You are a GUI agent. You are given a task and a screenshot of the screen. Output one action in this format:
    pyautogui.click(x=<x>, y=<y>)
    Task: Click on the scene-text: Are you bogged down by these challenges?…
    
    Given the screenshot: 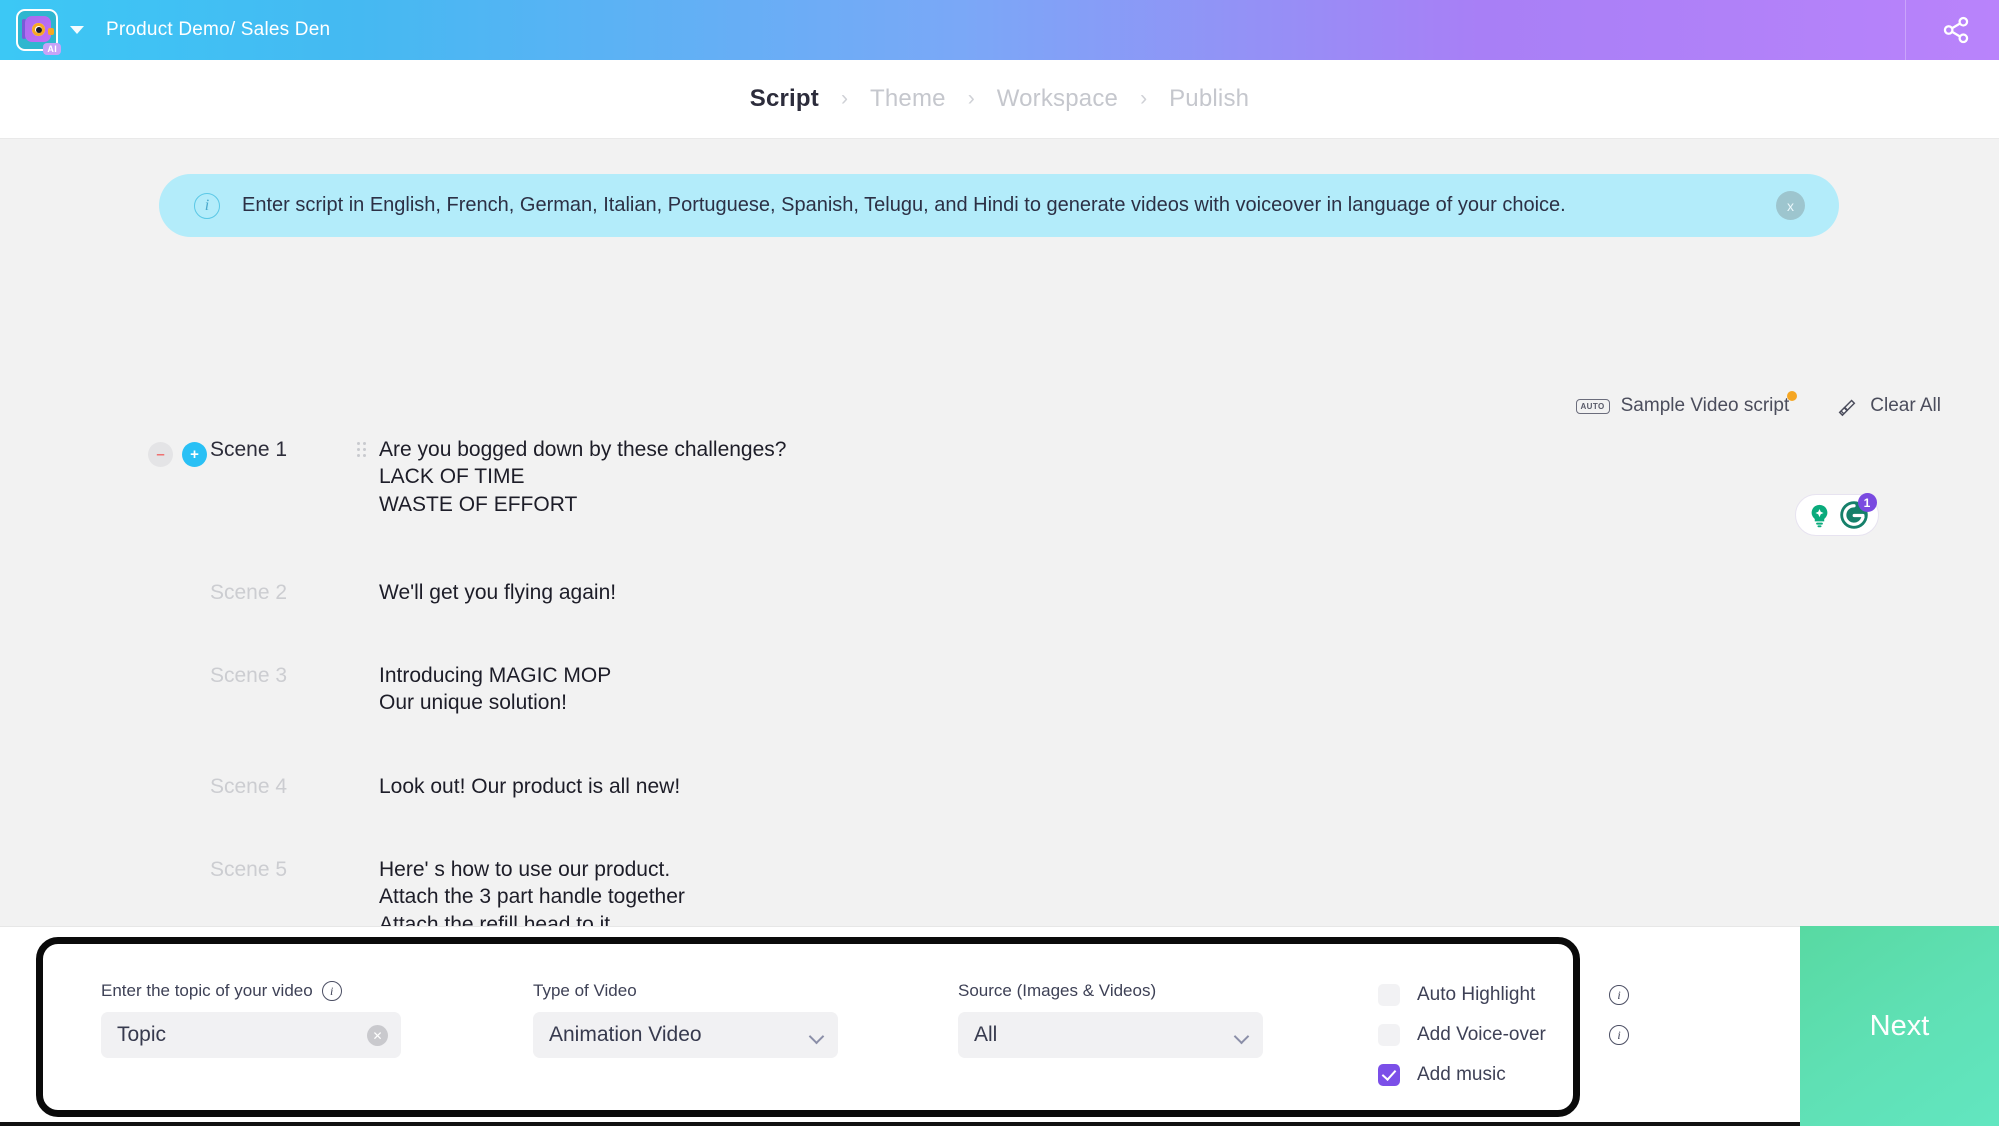 What is the action you would take?
    pyautogui.click(x=582, y=471)
    